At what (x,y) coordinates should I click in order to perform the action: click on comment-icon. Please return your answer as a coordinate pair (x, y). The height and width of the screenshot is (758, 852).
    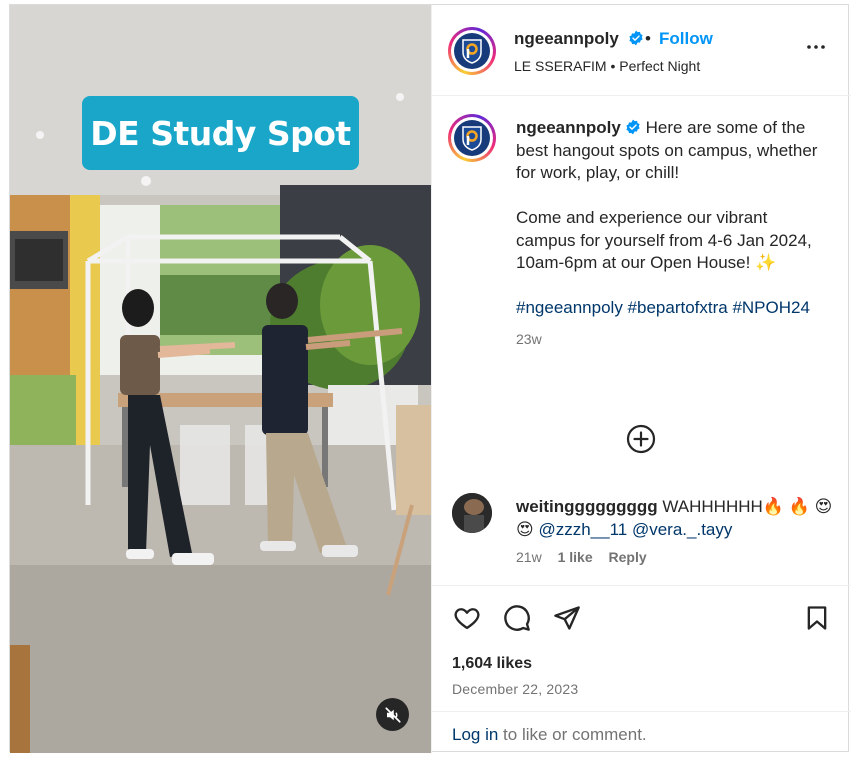
    Looking at the image, I should click on (517, 618).